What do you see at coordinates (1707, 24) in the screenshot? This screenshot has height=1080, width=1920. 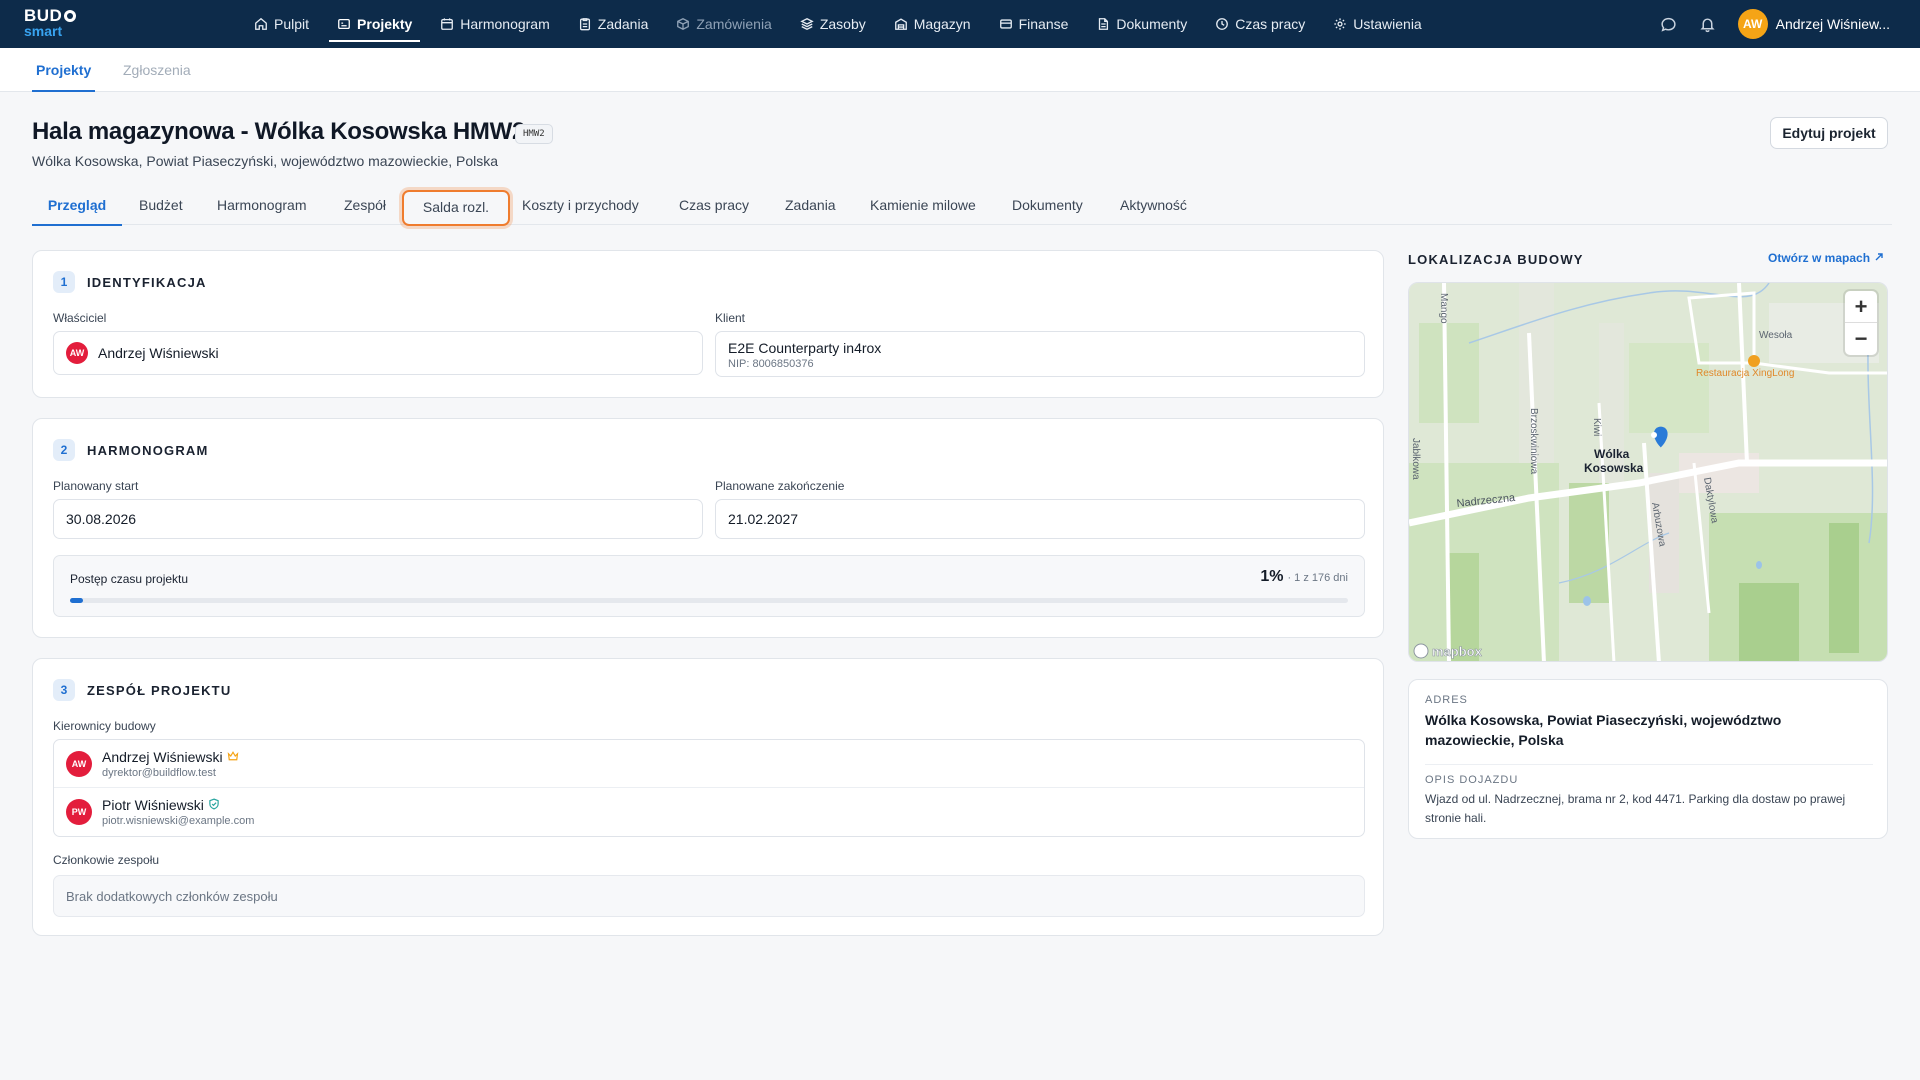 I see `bell-icon` at bounding box center [1707, 24].